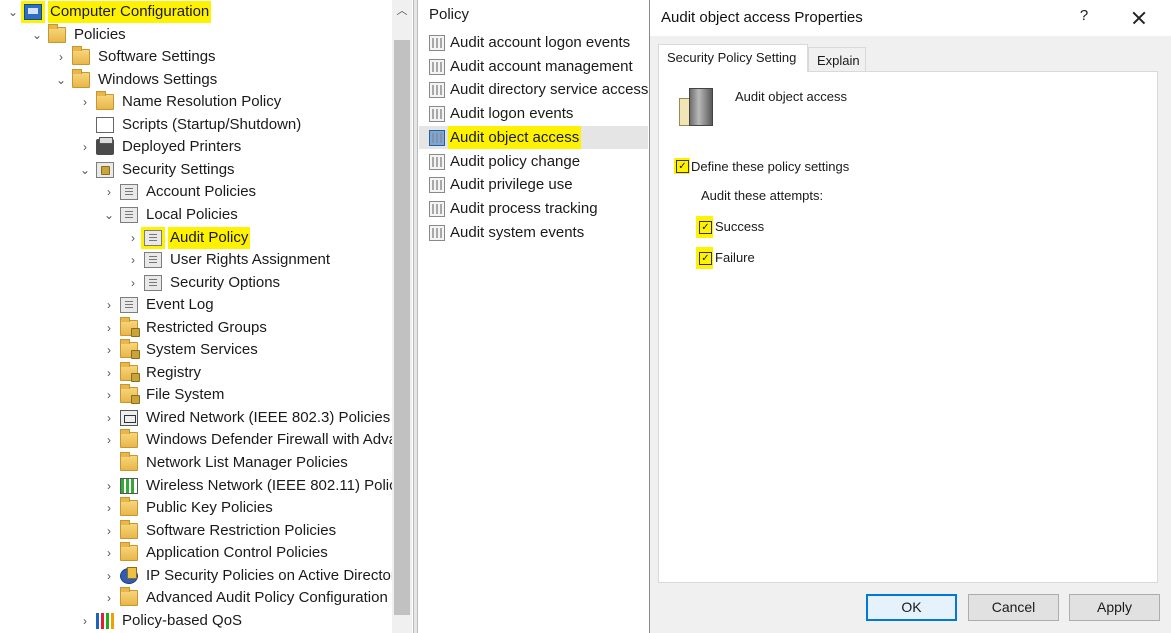 Image resolution: width=1171 pixels, height=633 pixels. What do you see at coordinates (185, 395) in the screenshot?
I see `tree-item-label: File System` at bounding box center [185, 395].